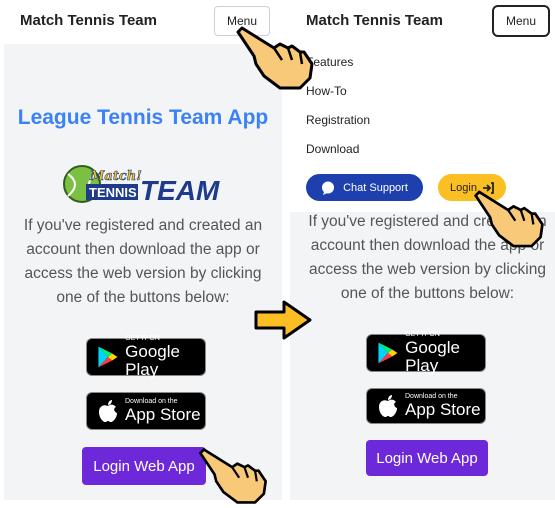 This screenshot has height=508, width=555. Describe the element at coordinates (328, 188) in the screenshot. I see `chat-icon` at that location.